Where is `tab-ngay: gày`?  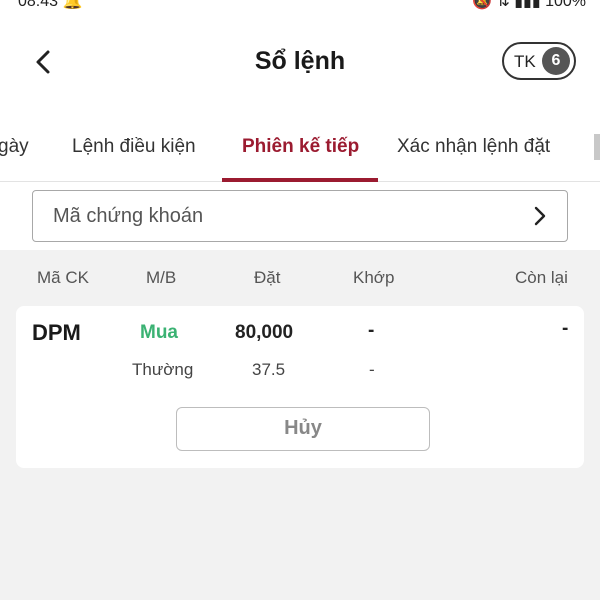
tab-ngay: gày is located at coordinates (14, 147).